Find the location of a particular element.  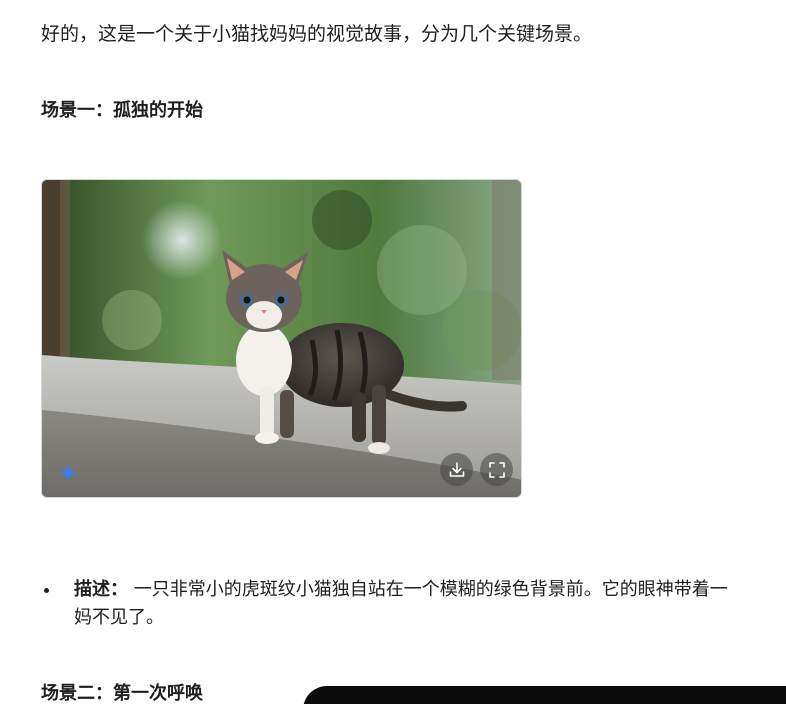

bullet-label: 描述： is located at coordinates (101, 589).